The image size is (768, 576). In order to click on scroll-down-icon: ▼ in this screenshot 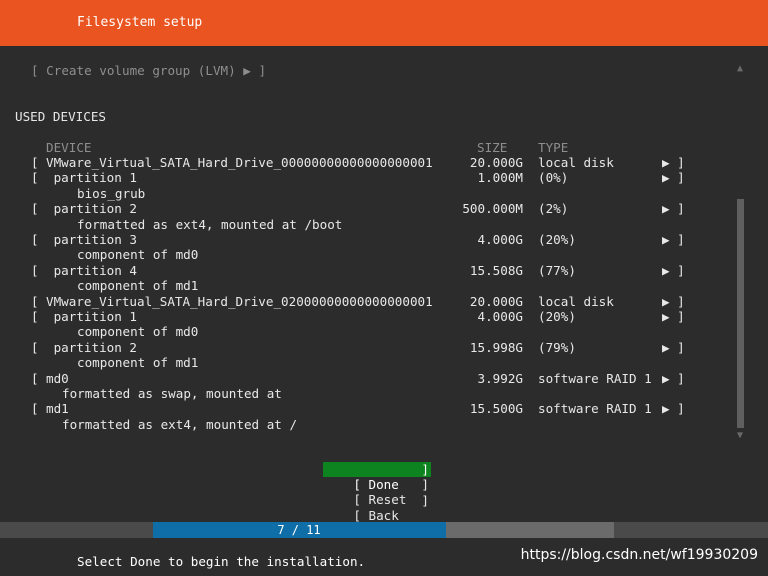, I will do `click(740, 435)`.